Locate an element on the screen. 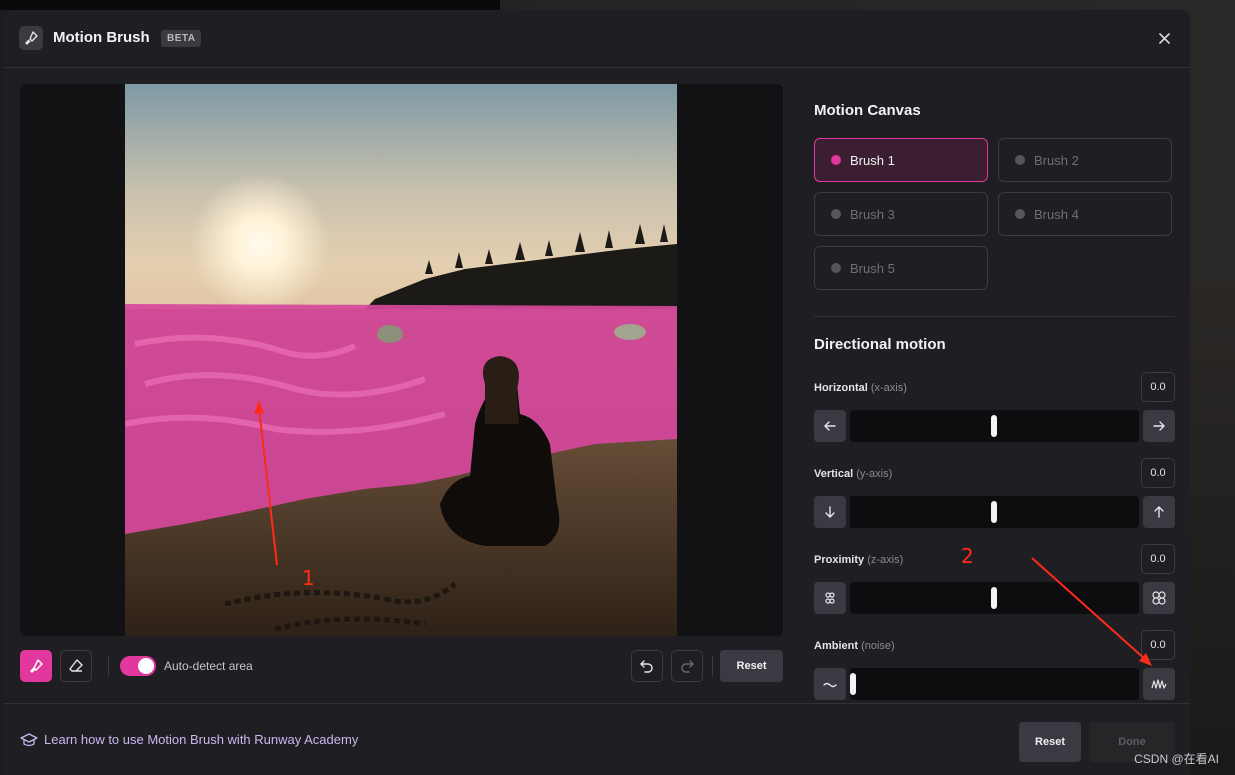  modal-title: Motion Brush is located at coordinates (101, 37).